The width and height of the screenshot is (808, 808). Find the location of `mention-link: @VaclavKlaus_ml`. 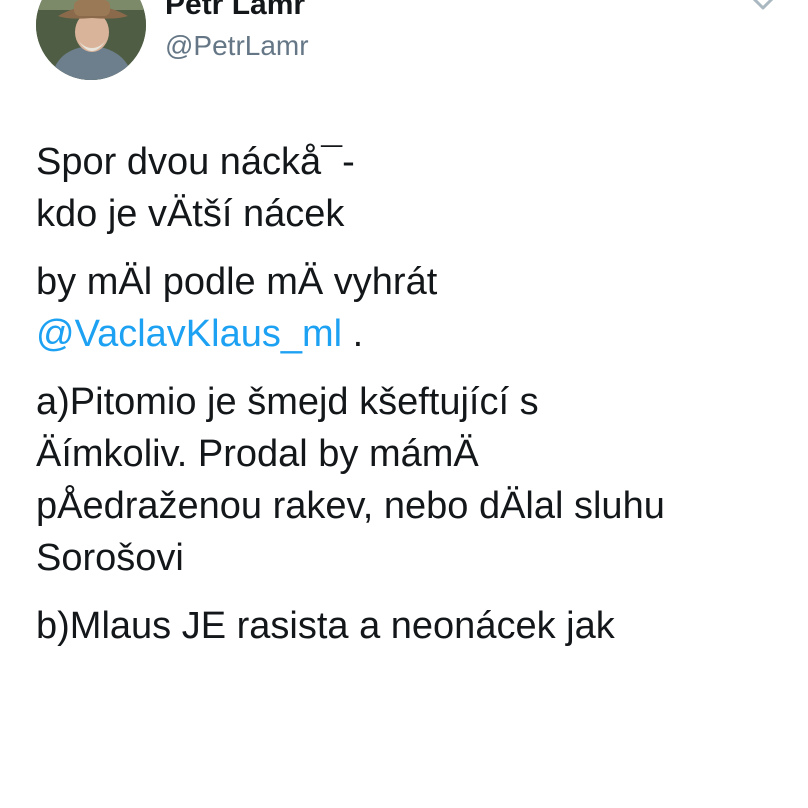

mention-link: @VaclavKlaus_ml is located at coordinates (189, 334).